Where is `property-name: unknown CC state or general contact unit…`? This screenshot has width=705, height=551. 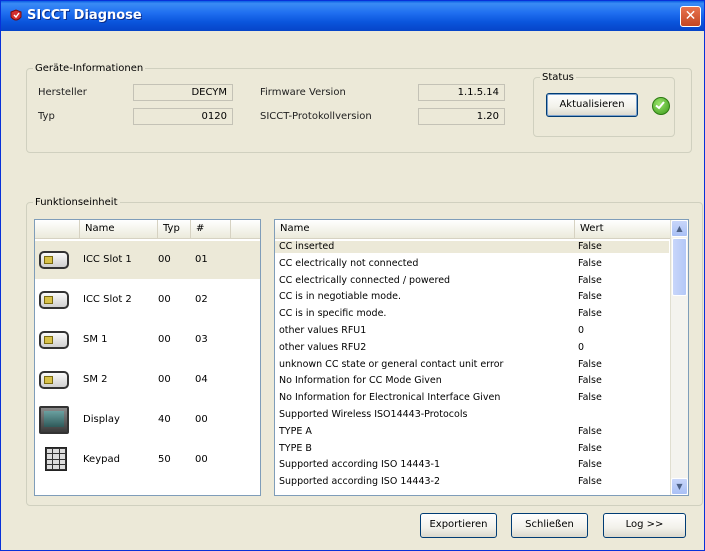 property-name: unknown CC state or general contact unit… is located at coordinates (391, 364).